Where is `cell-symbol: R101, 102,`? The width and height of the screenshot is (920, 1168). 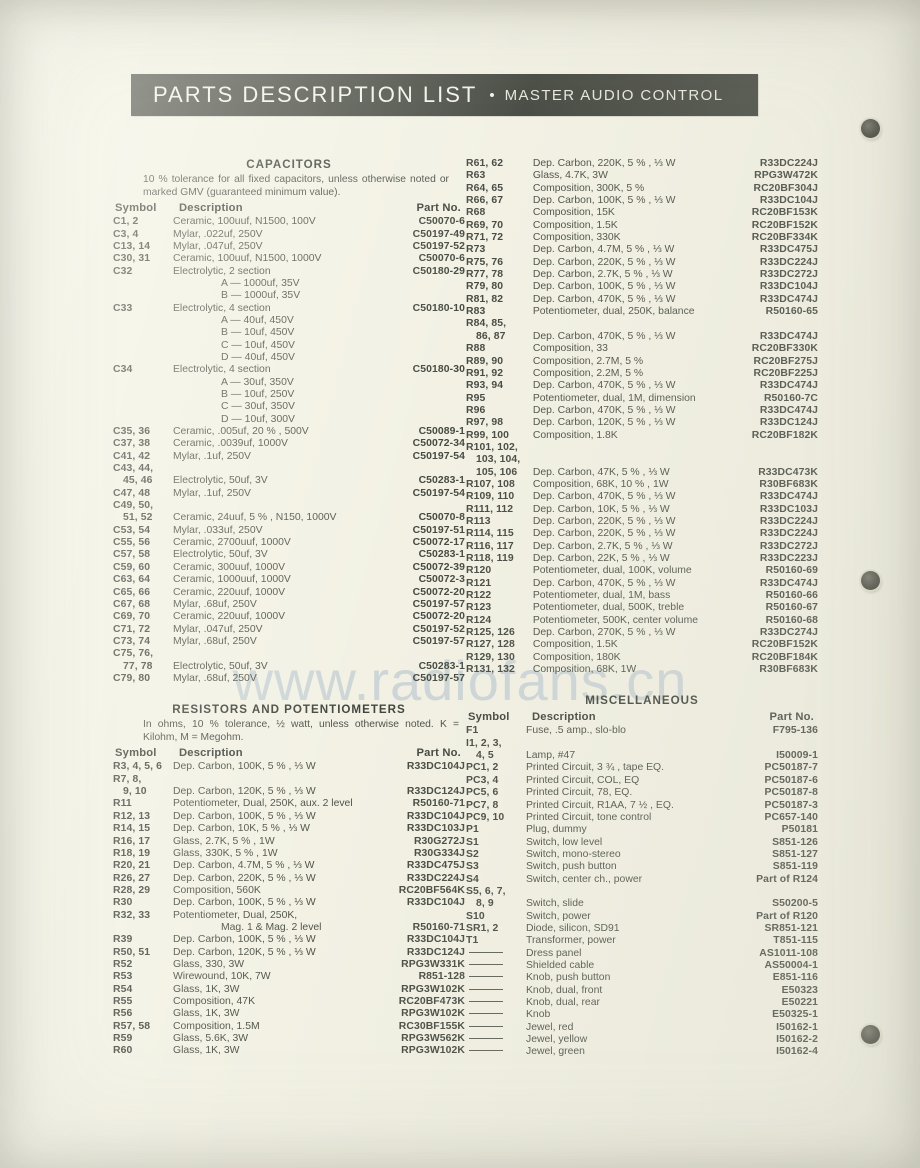 cell-symbol: R101, 102, is located at coordinates (492, 447).